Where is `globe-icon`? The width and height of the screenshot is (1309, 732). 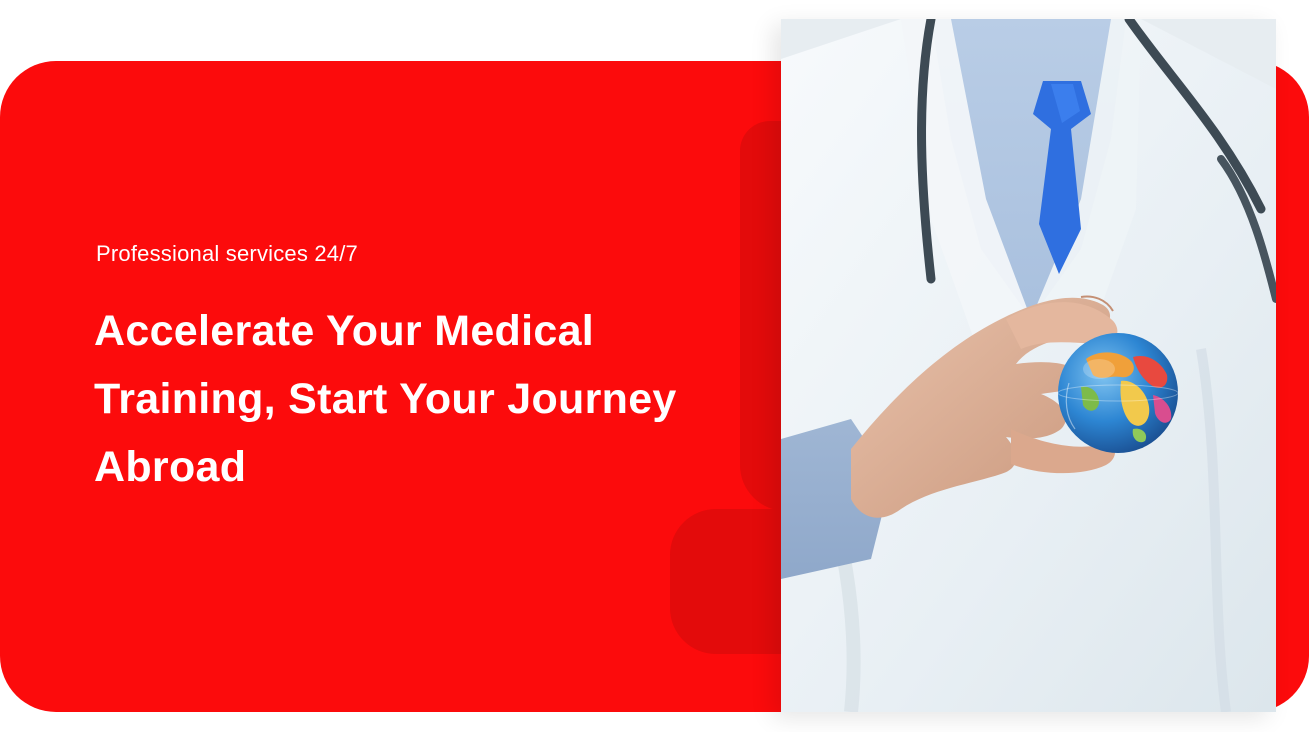 globe-icon is located at coordinates (1118, 393).